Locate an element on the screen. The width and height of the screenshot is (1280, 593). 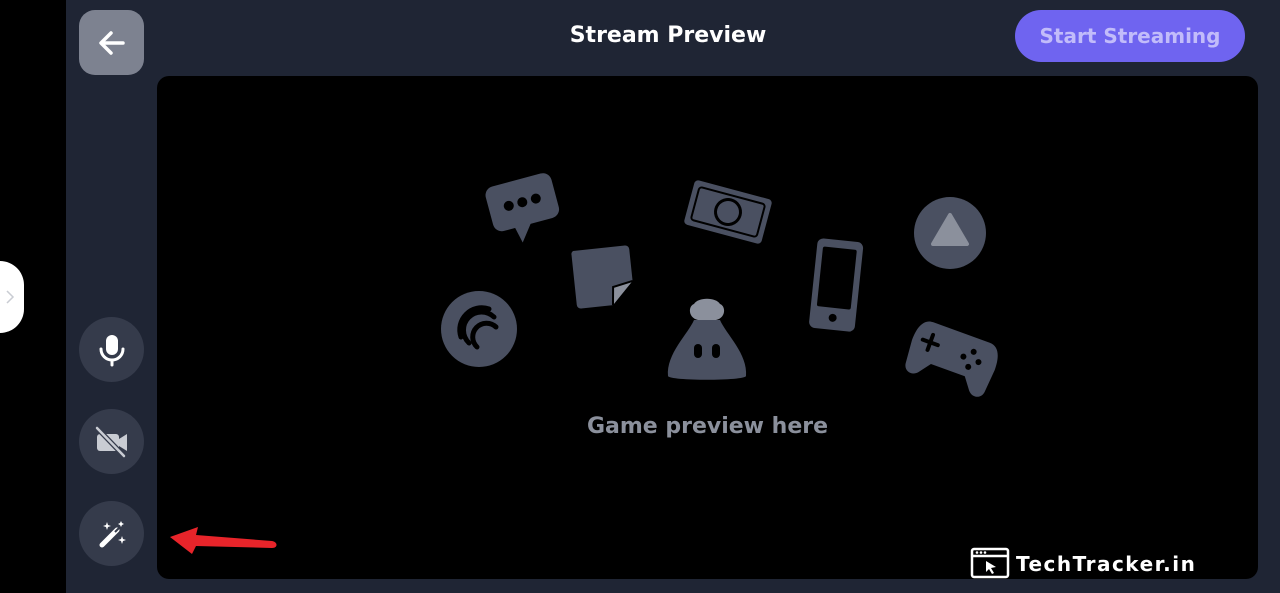
play-triangle-icon is located at coordinates (950, 233).